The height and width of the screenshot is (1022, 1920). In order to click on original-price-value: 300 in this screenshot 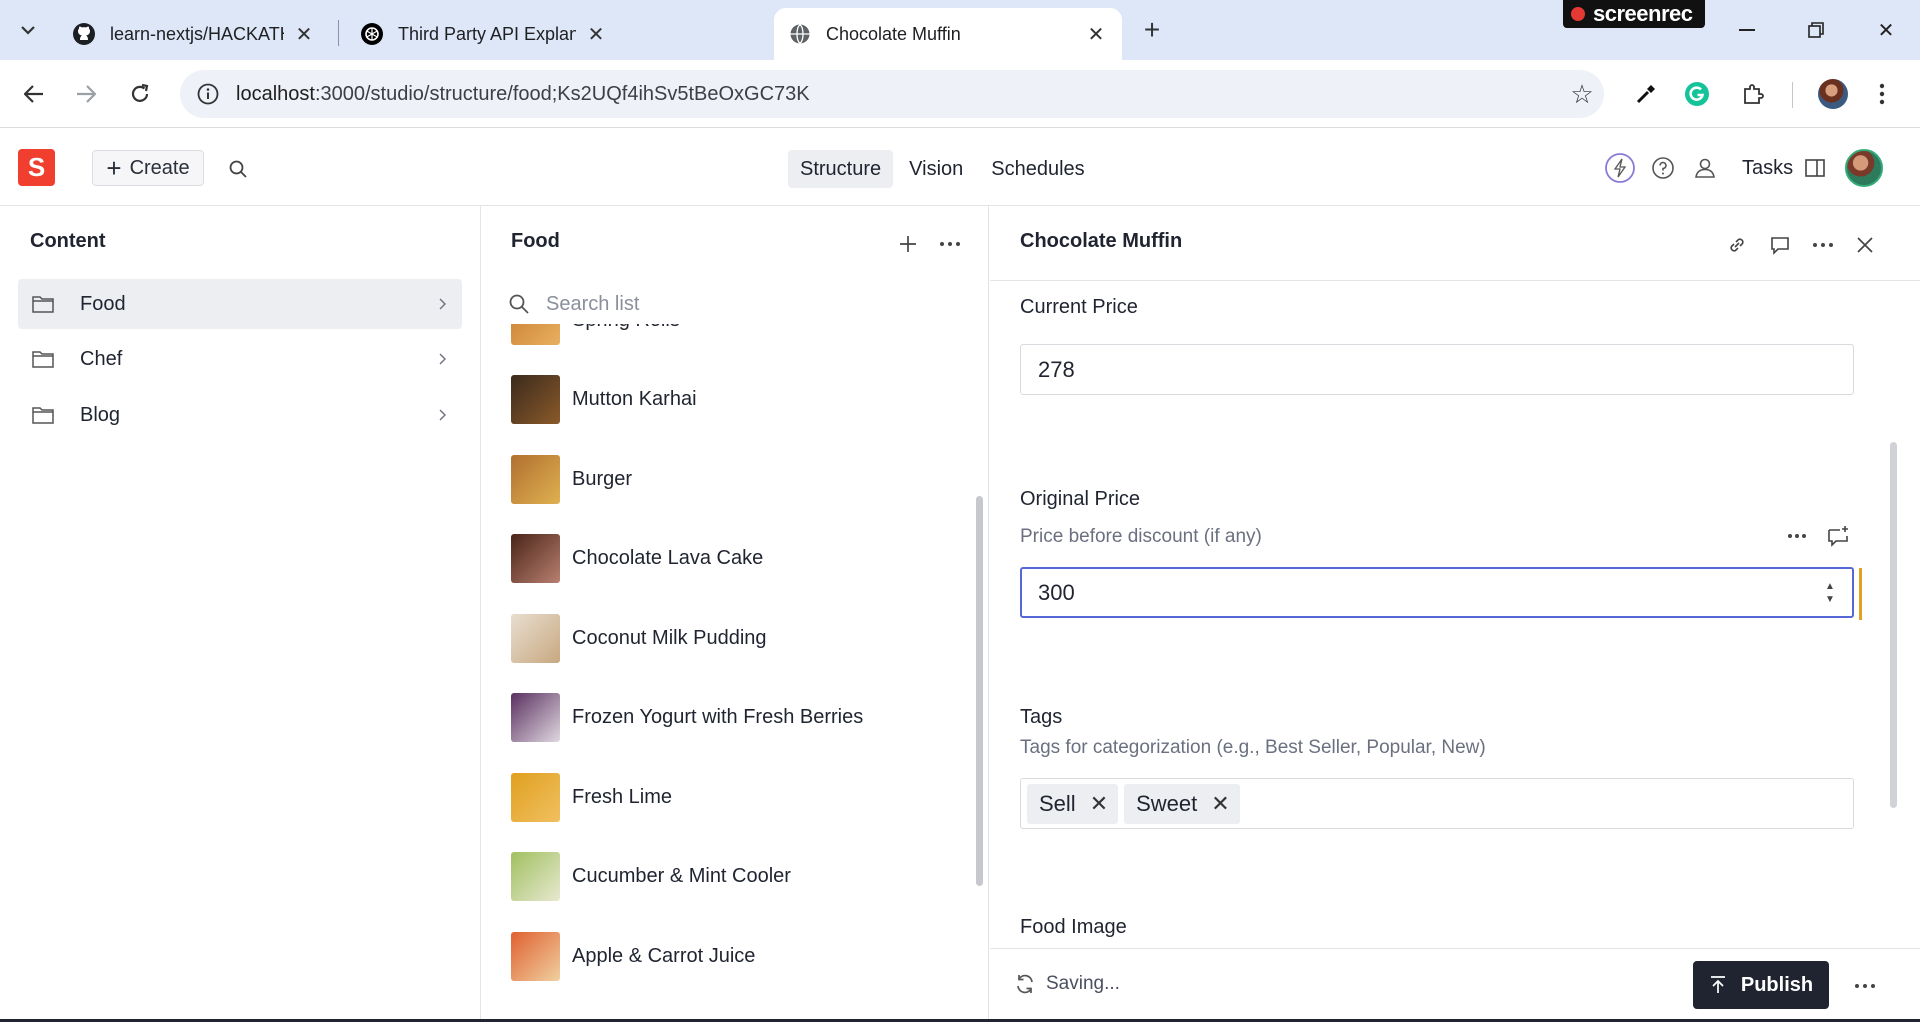, I will do `click(1056, 592)`.